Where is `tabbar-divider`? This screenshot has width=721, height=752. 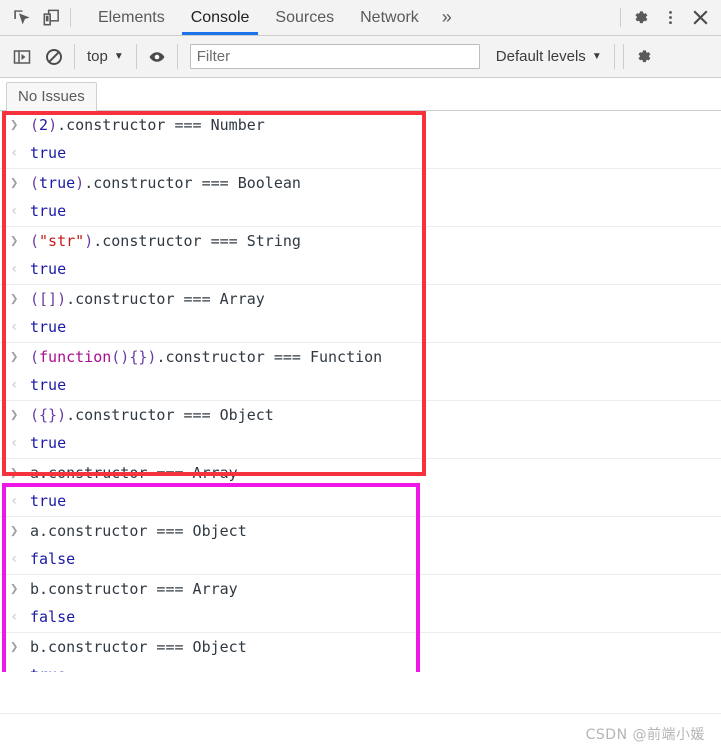
tabbar-divider is located at coordinates (70, 17).